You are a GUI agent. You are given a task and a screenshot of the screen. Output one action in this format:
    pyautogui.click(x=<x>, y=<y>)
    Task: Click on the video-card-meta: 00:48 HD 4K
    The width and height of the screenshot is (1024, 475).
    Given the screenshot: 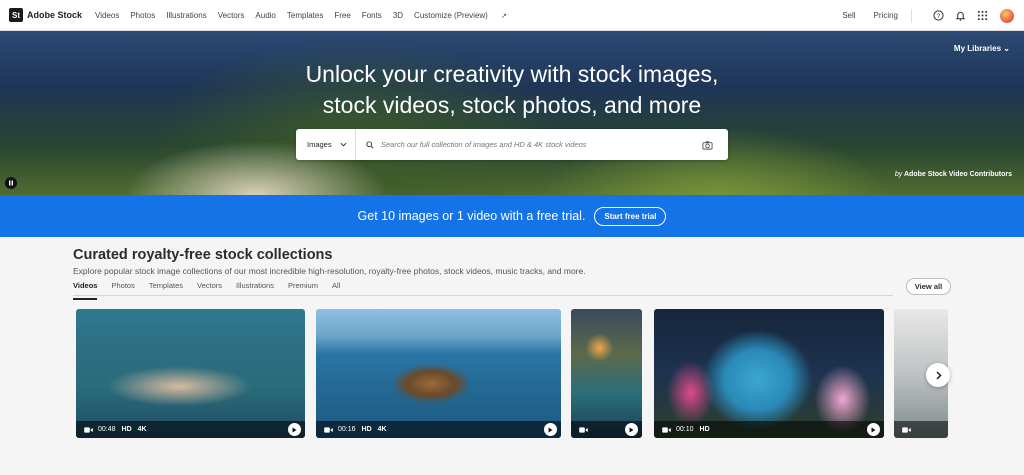 What is the action you would take?
    pyautogui.click(x=190, y=429)
    